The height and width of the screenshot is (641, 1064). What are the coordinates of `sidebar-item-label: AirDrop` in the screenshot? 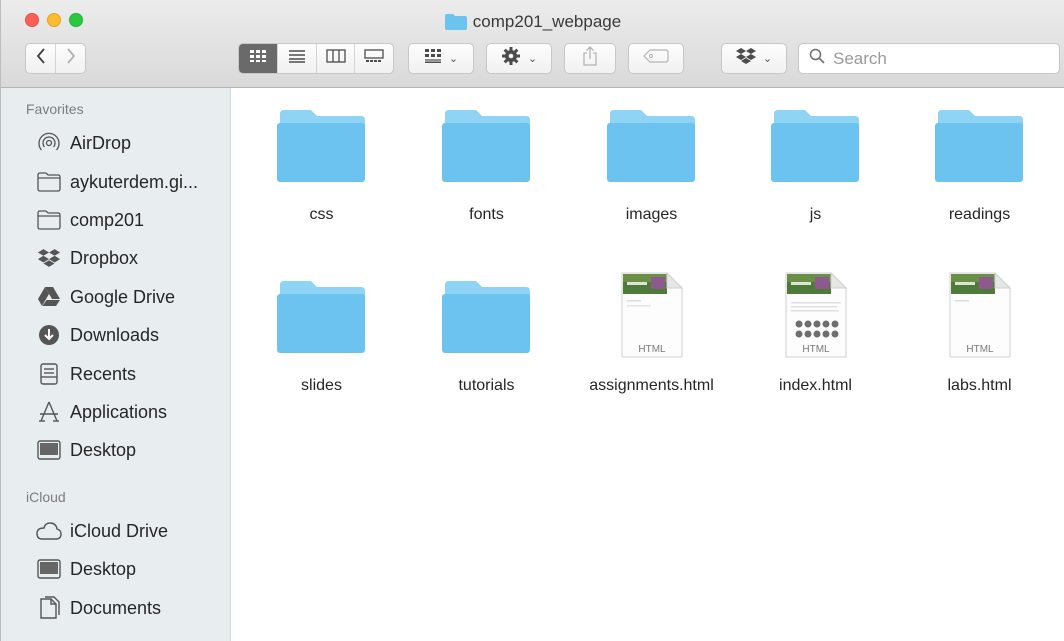 It's located at (101, 142).